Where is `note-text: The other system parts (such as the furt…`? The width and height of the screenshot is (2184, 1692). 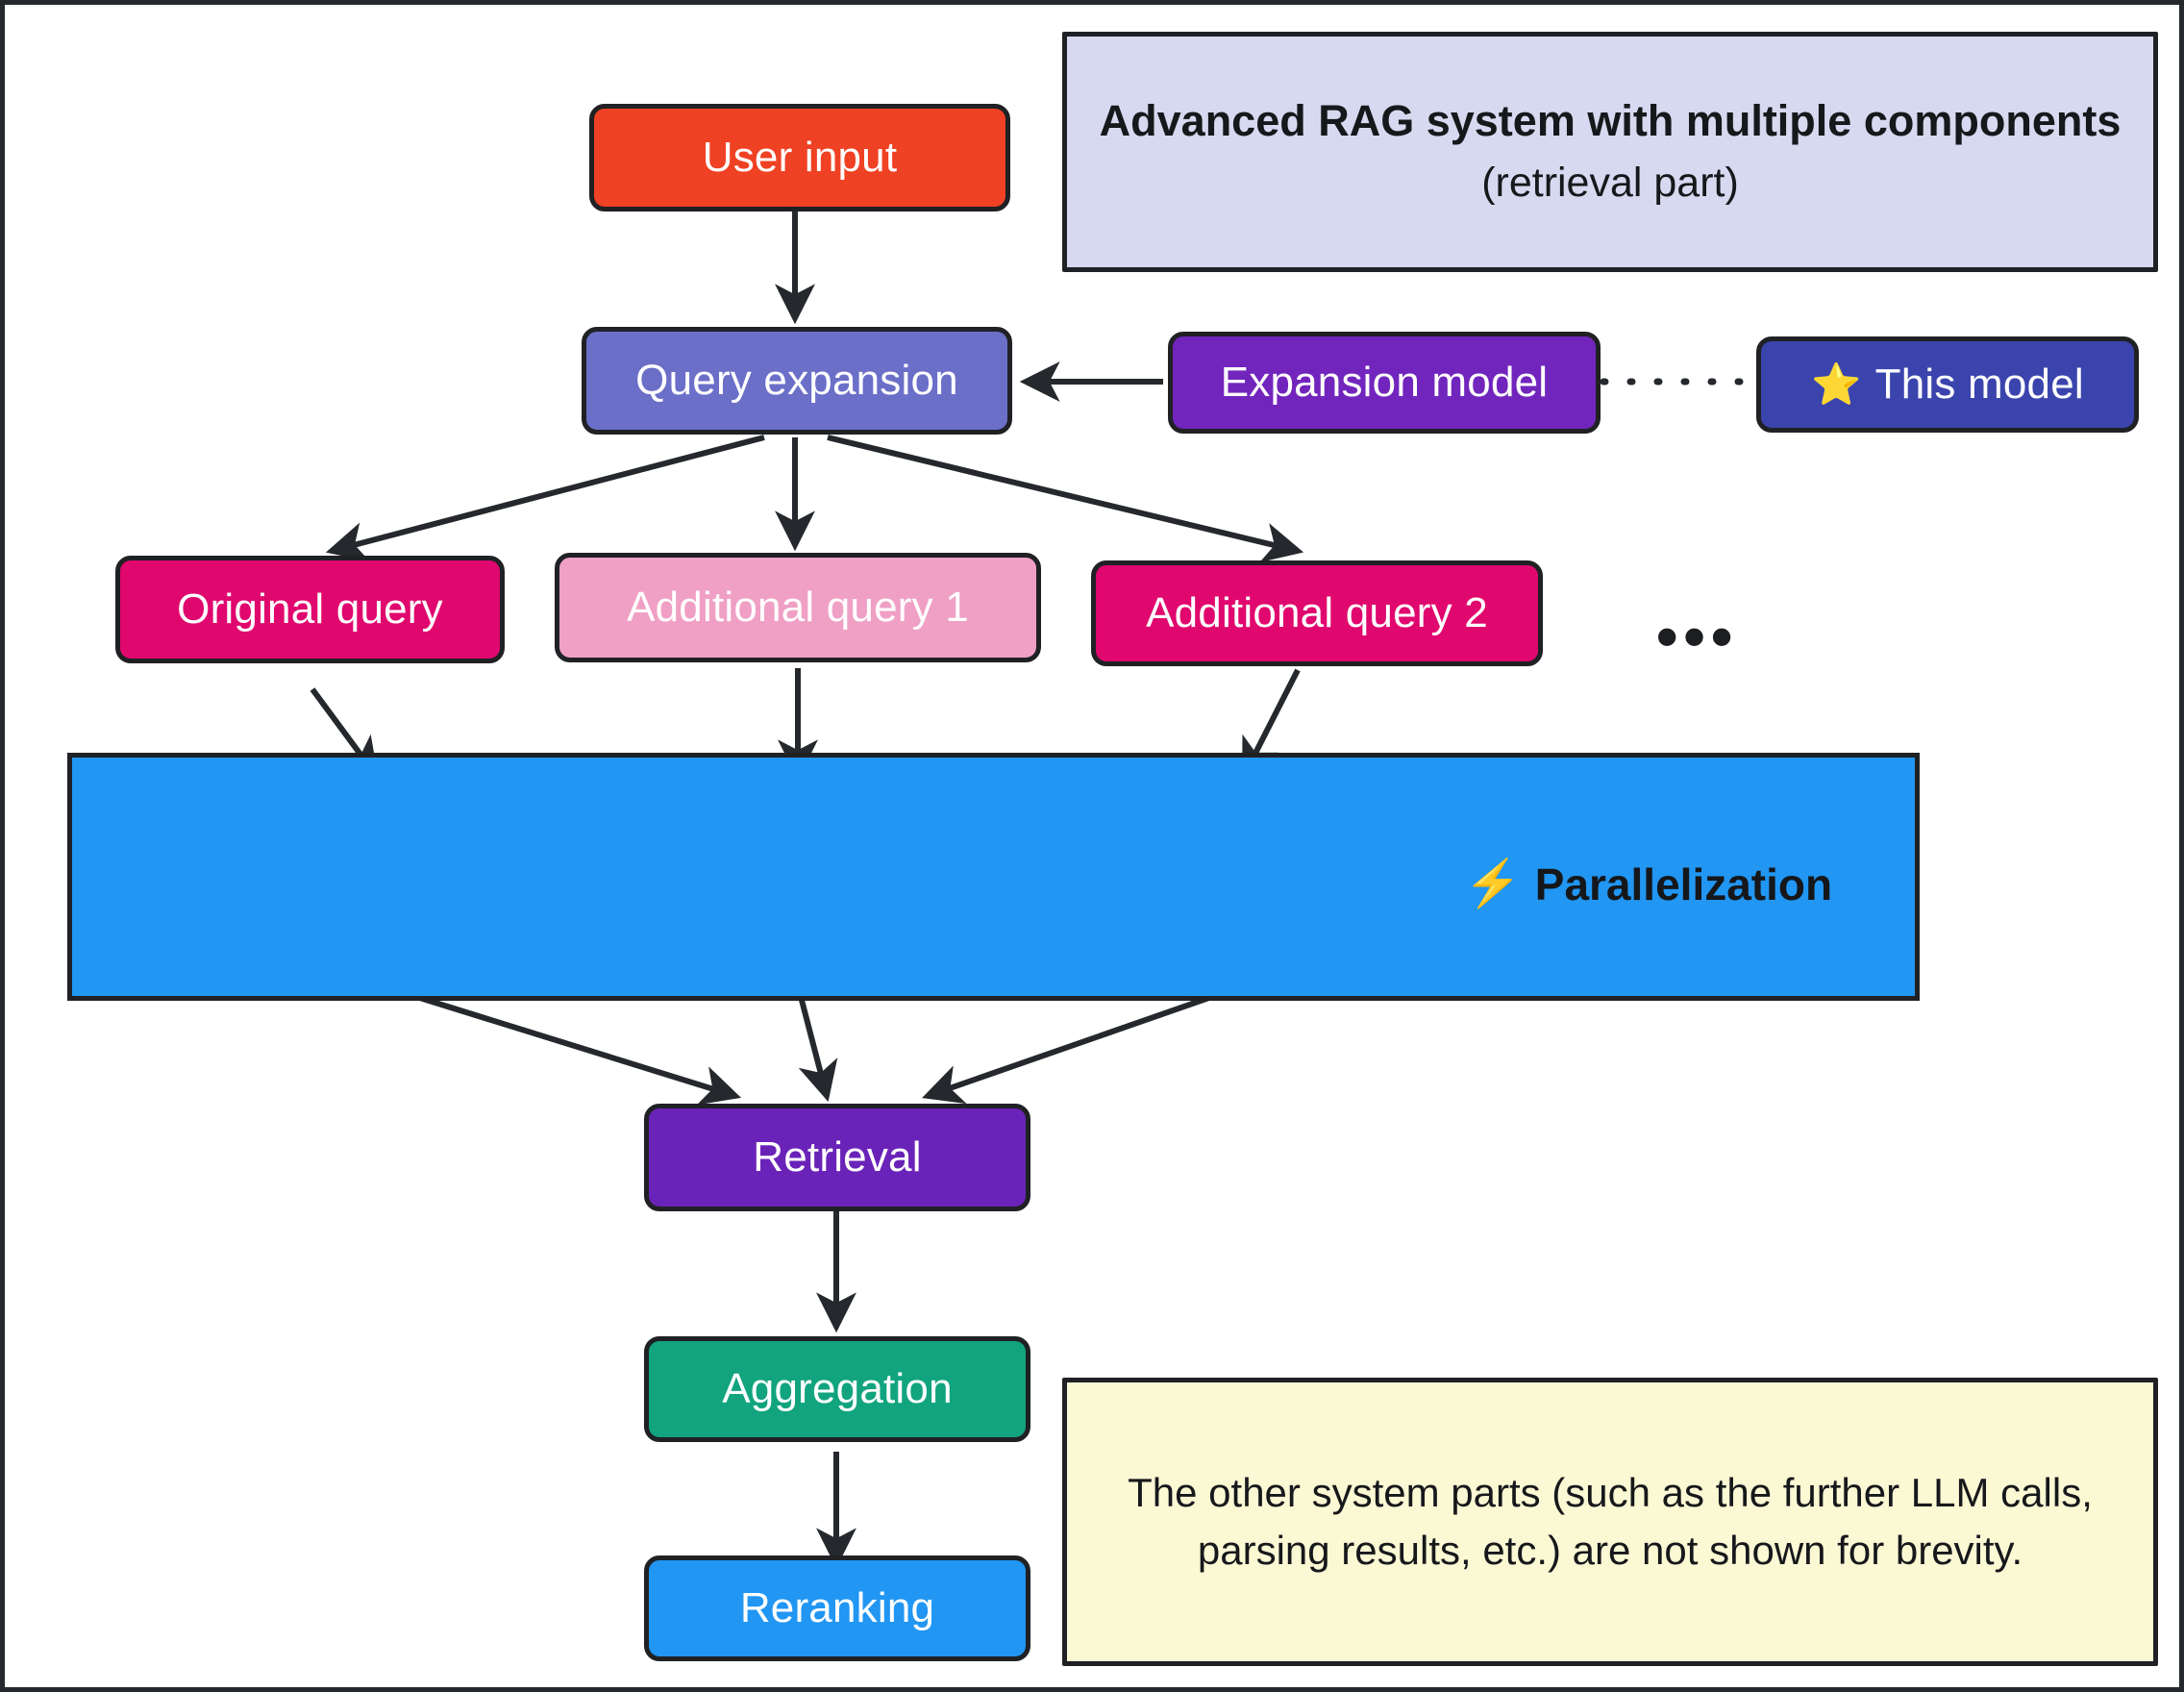 note-text: The other system parts (such as the furt… is located at coordinates (1611, 1521).